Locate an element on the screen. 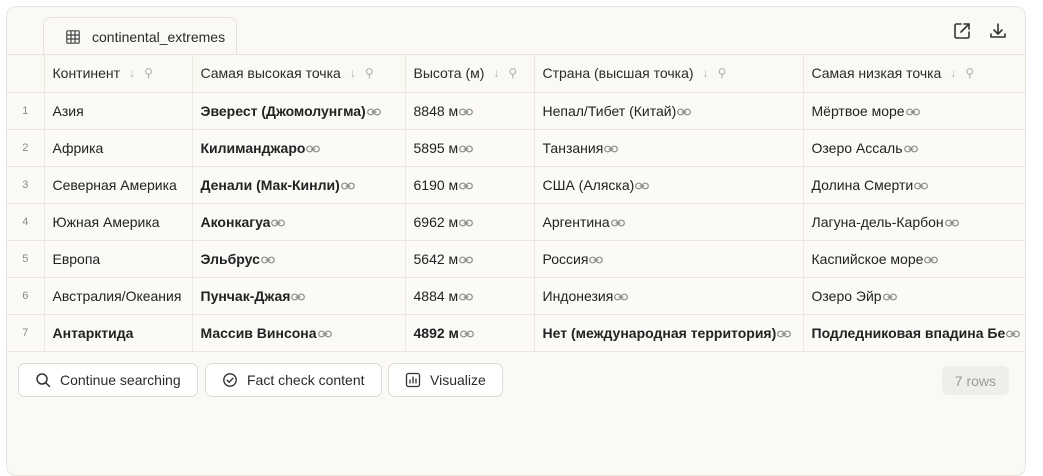  table-cell: Европа is located at coordinates (118, 259).